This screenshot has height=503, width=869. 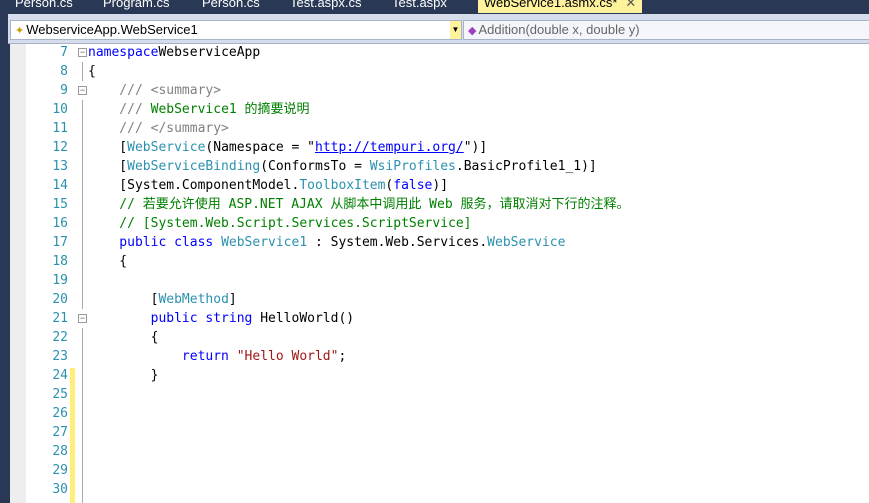 I want to click on code-token: WsiProfiles, so click(x=412, y=166).